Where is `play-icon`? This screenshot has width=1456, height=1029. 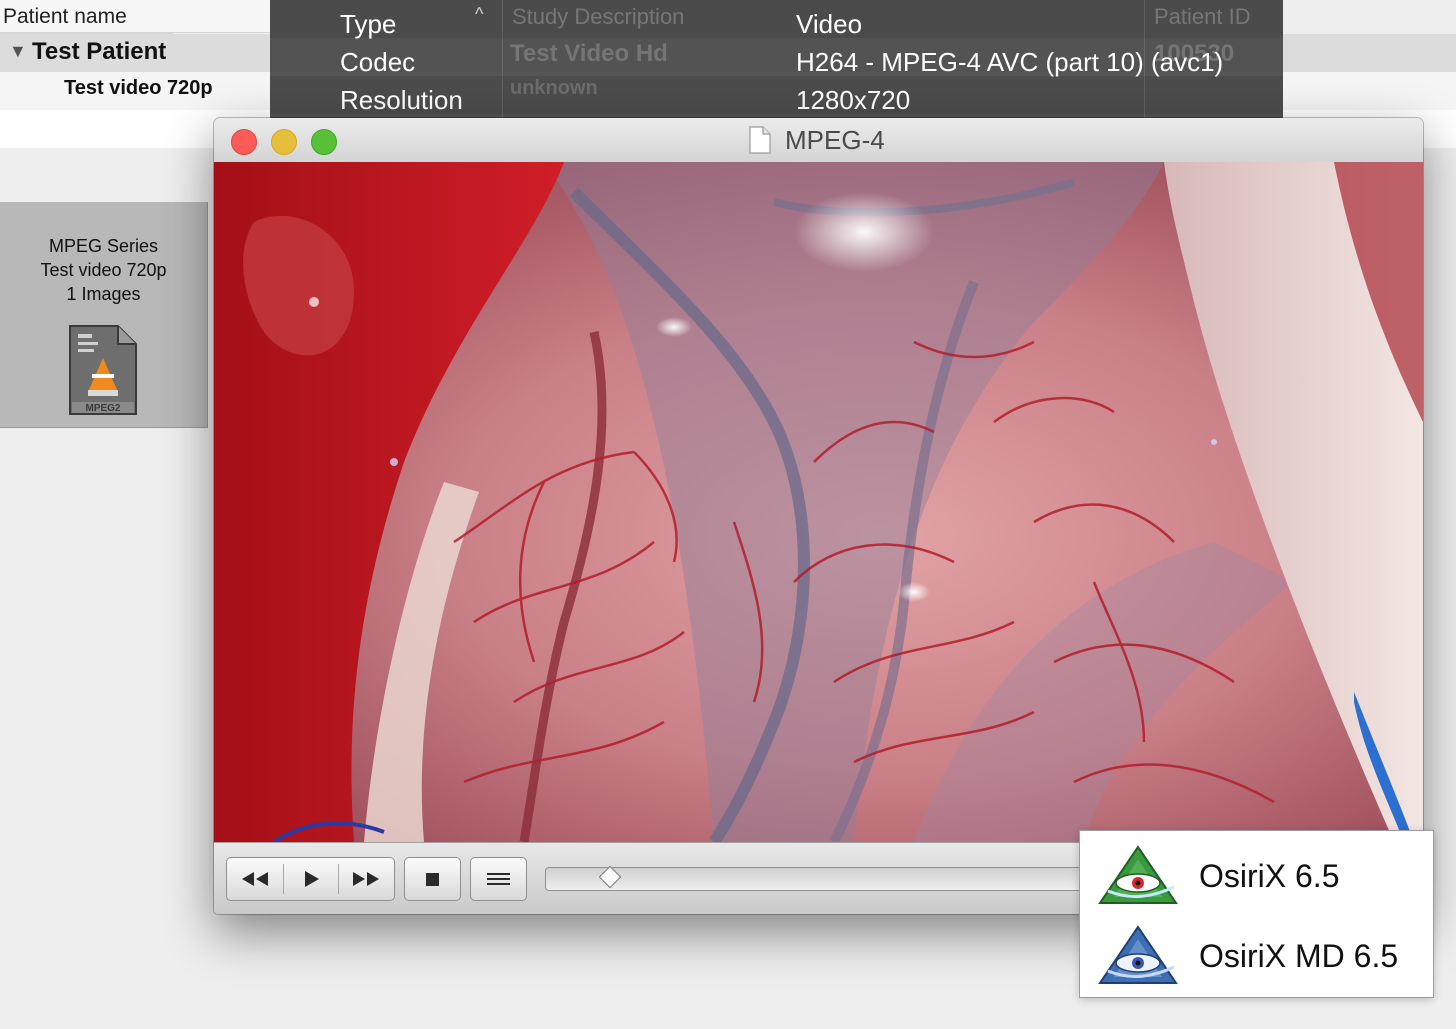
play-icon is located at coordinates (312, 879).